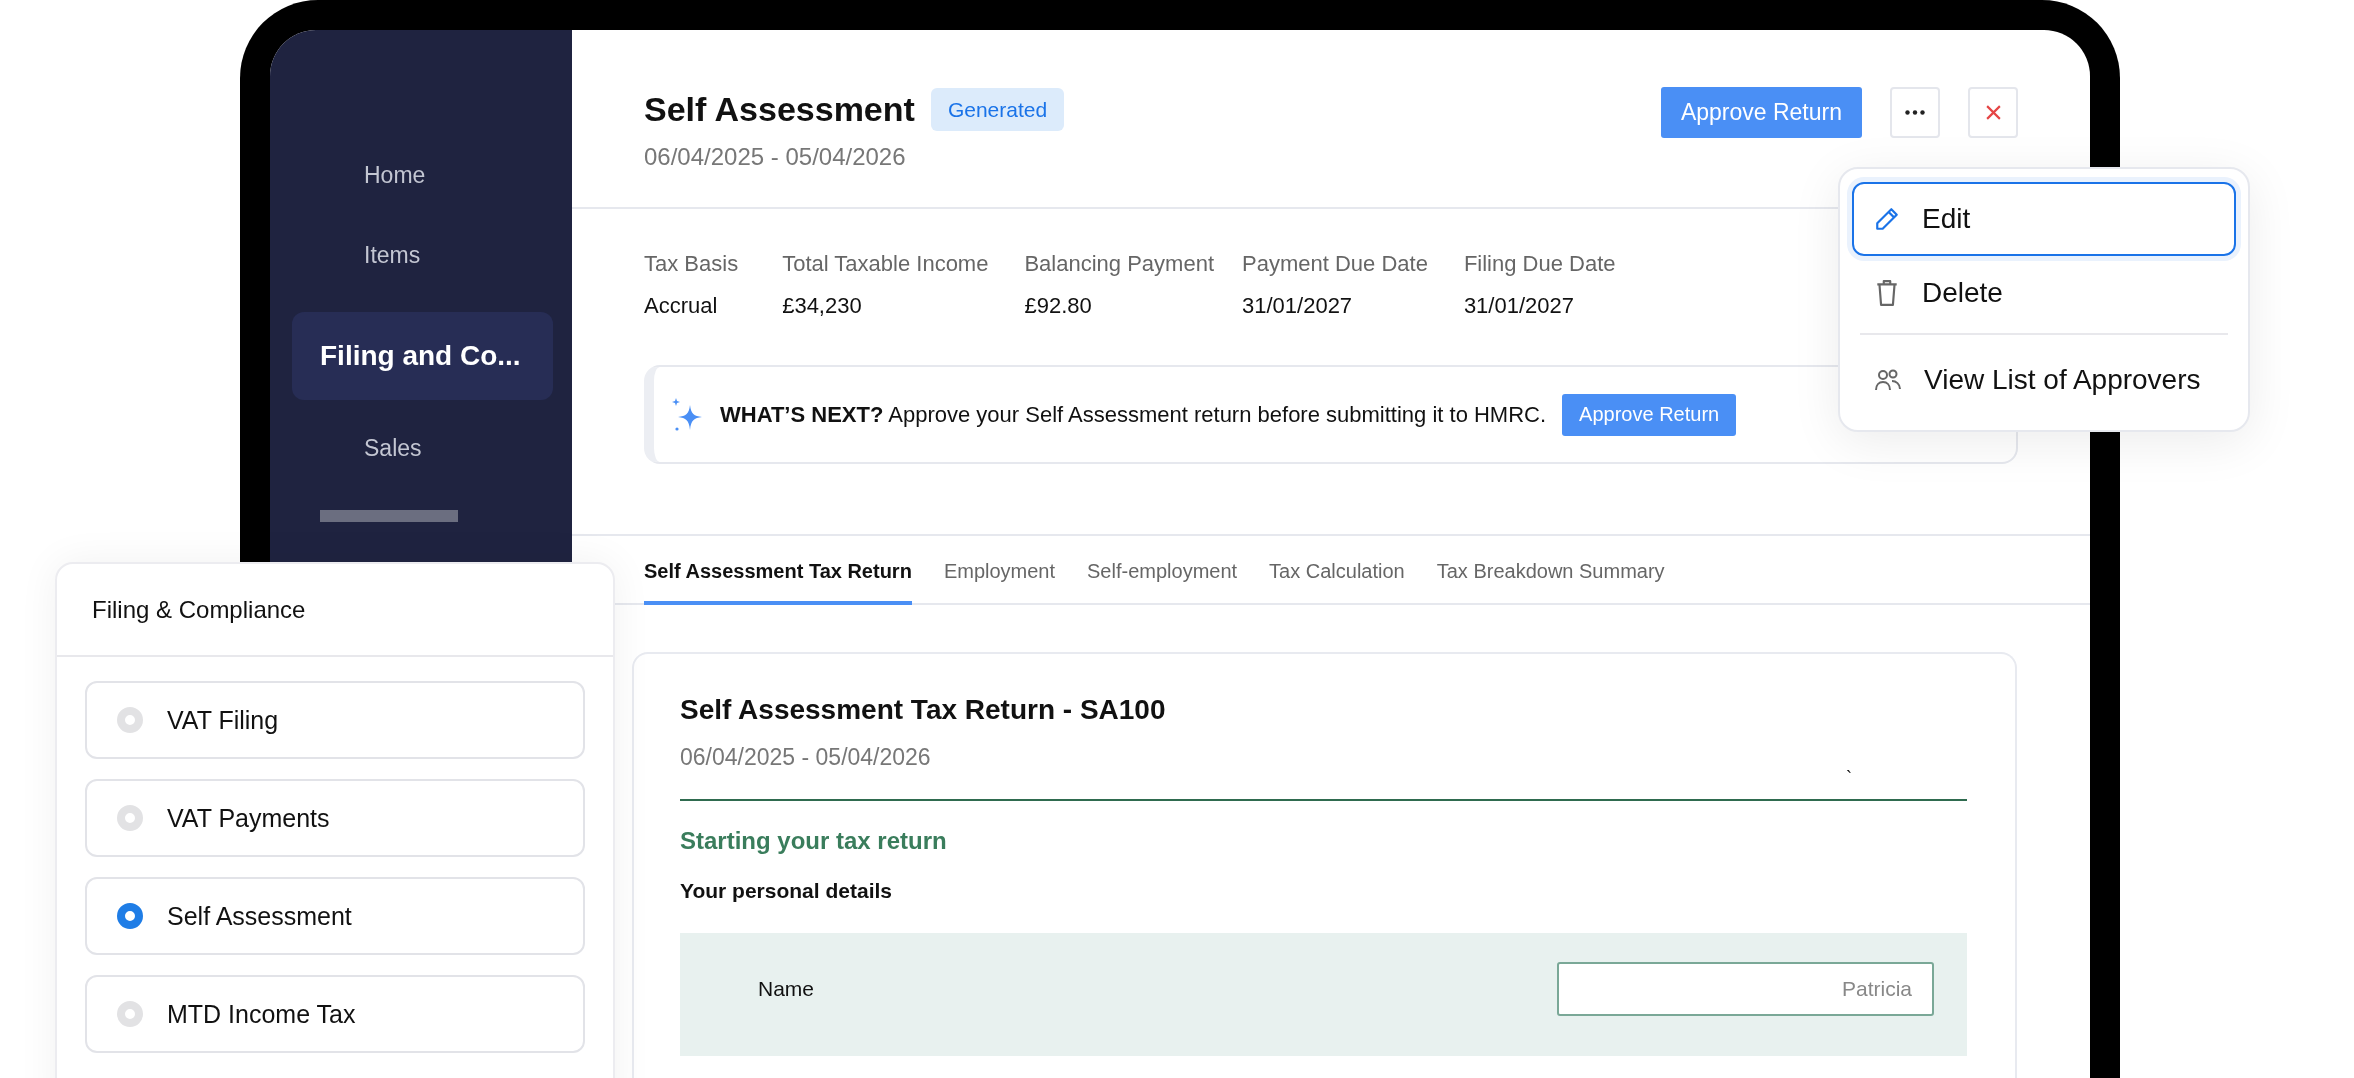 Image resolution: width=2354 pixels, height=1078 pixels. Describe the element at coordinates (1887, 292) in the screenshot. I see `trash-icon` at that location.